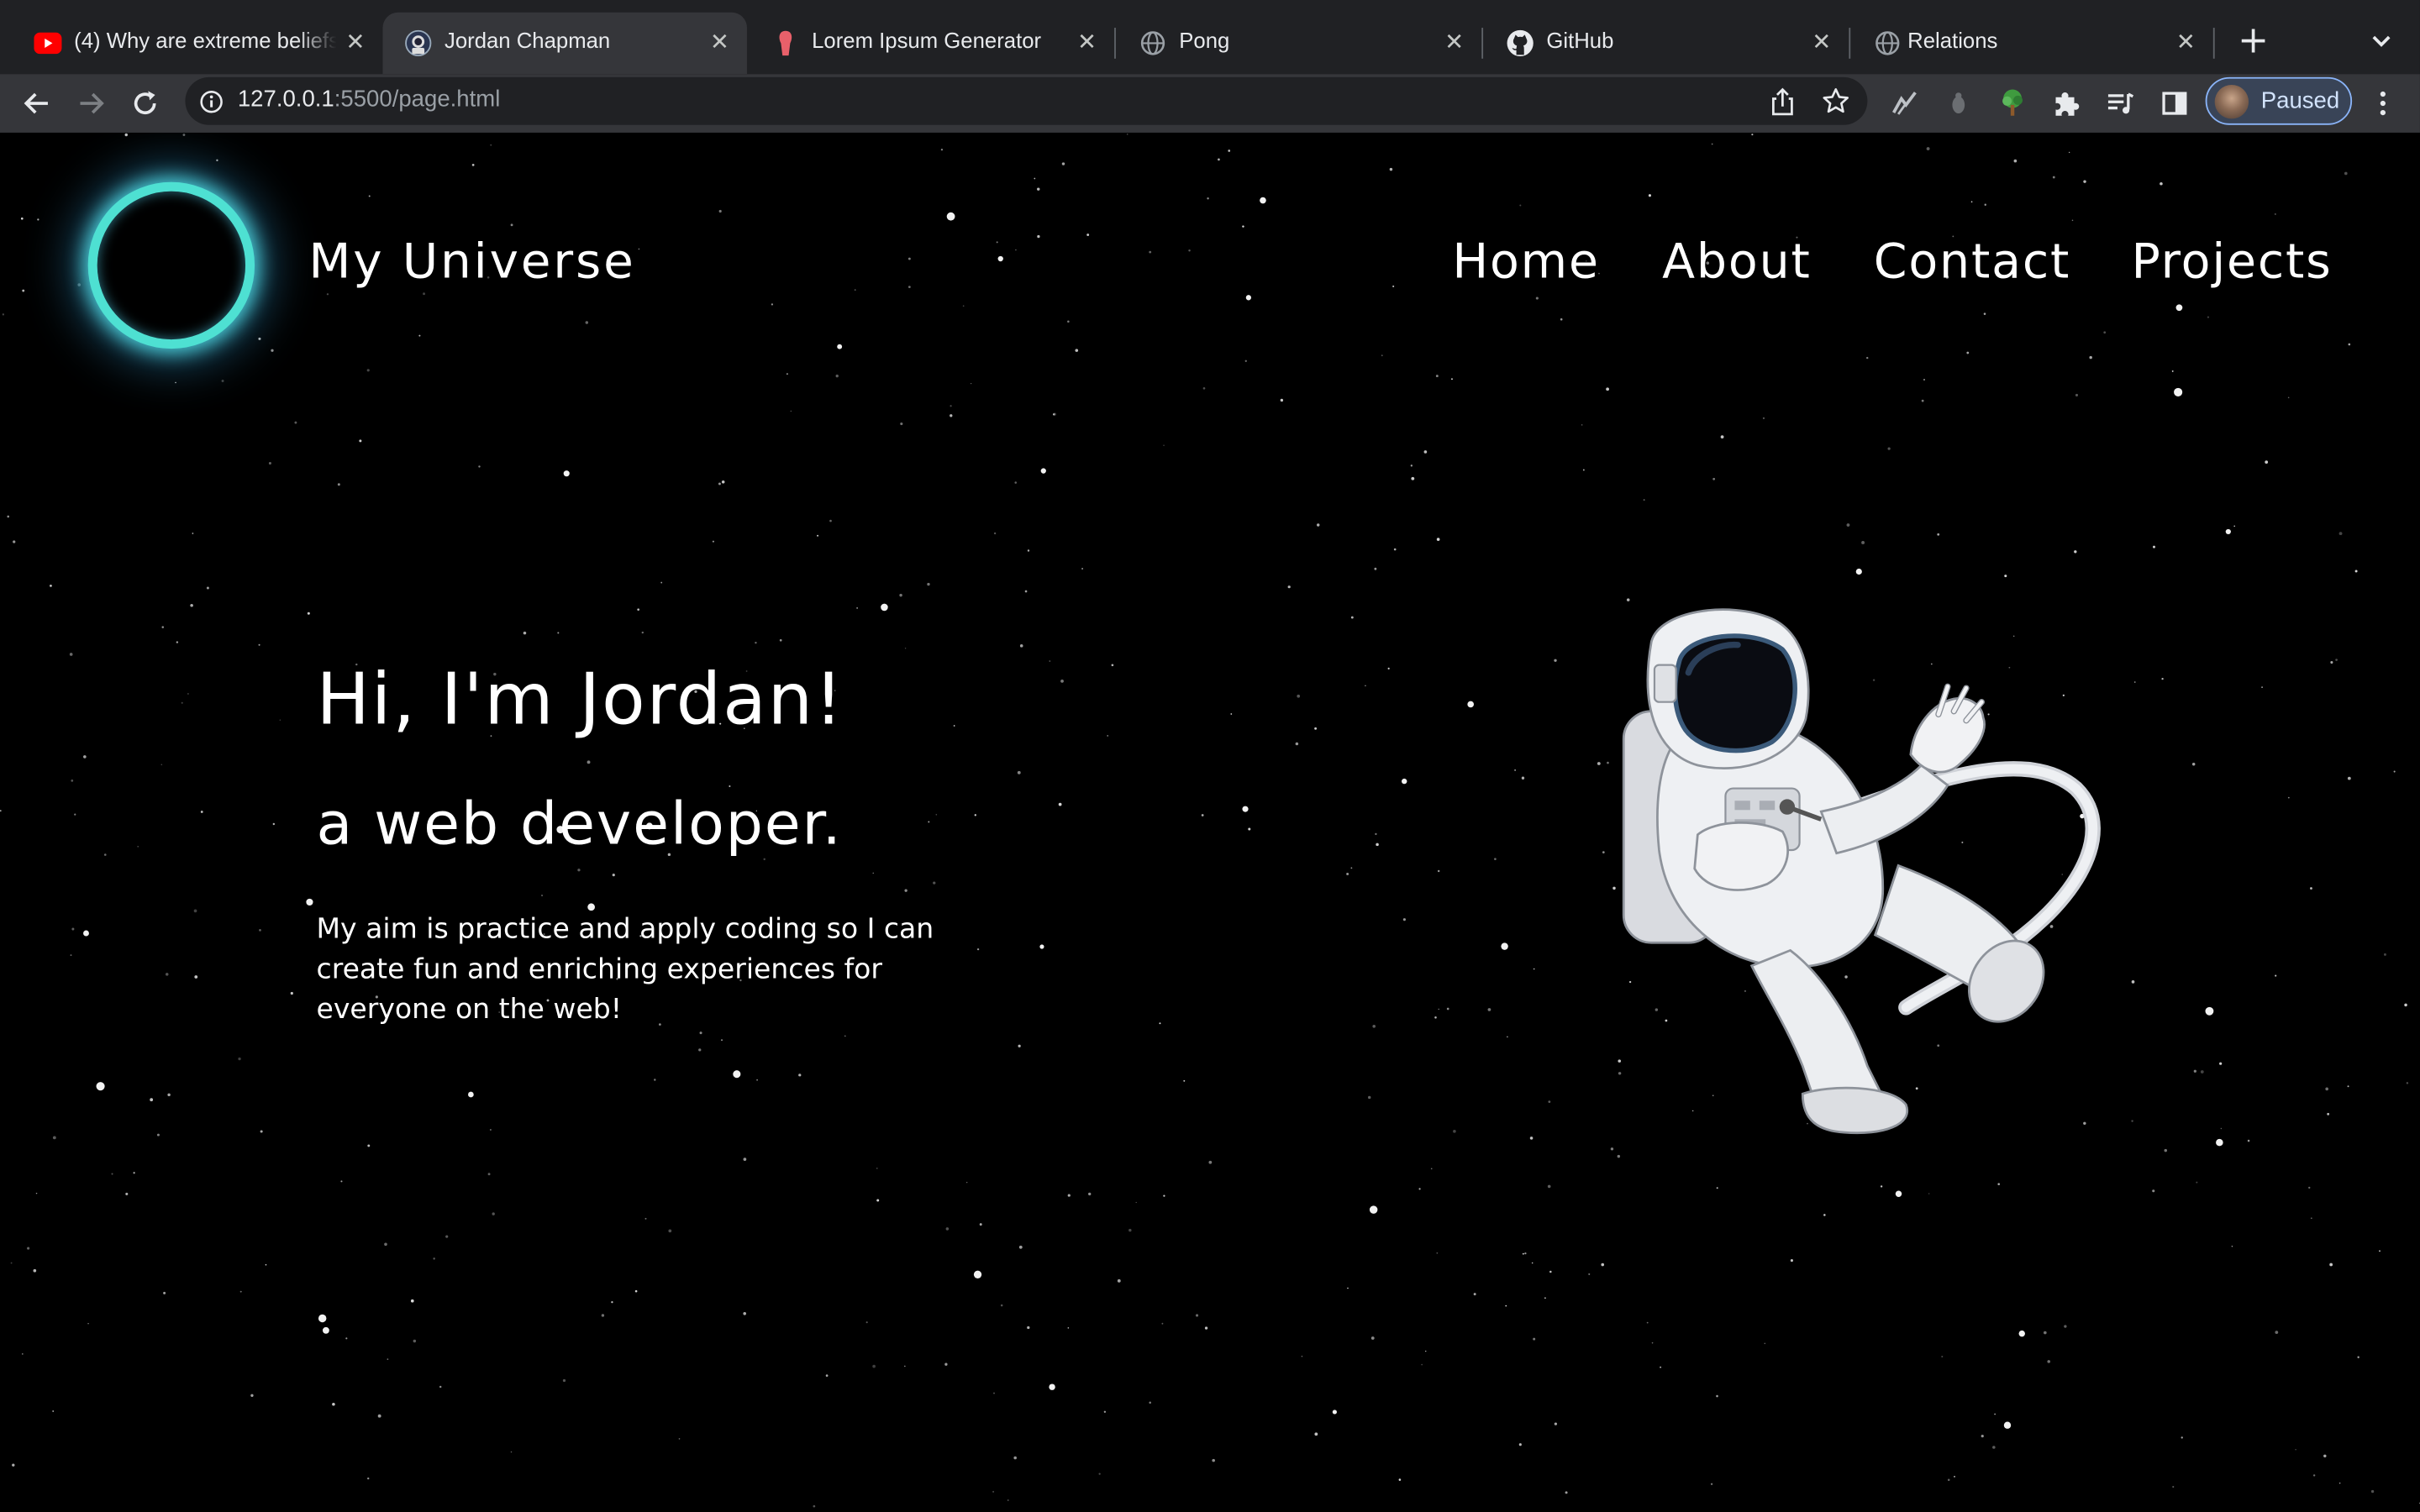 The image size is (2420, 1512). I want to click on extensions-button, so click(2066, 103).